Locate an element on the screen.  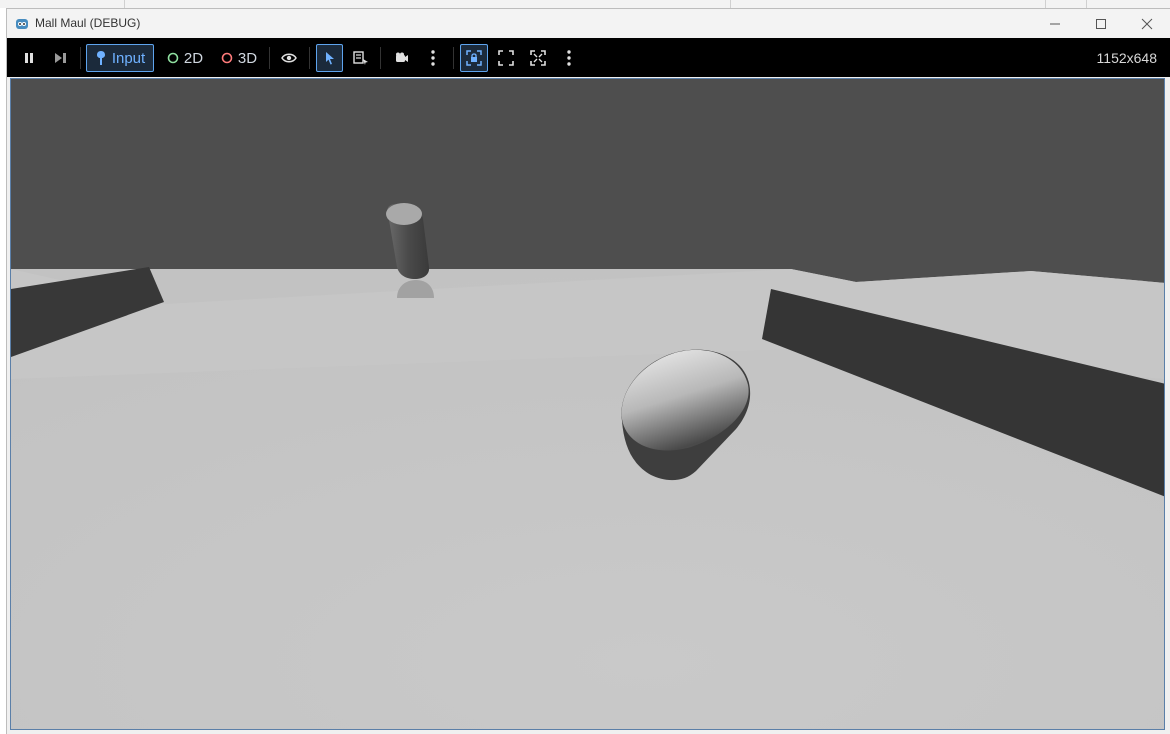
fullscreen-icon is located at coordinates (506, 58).